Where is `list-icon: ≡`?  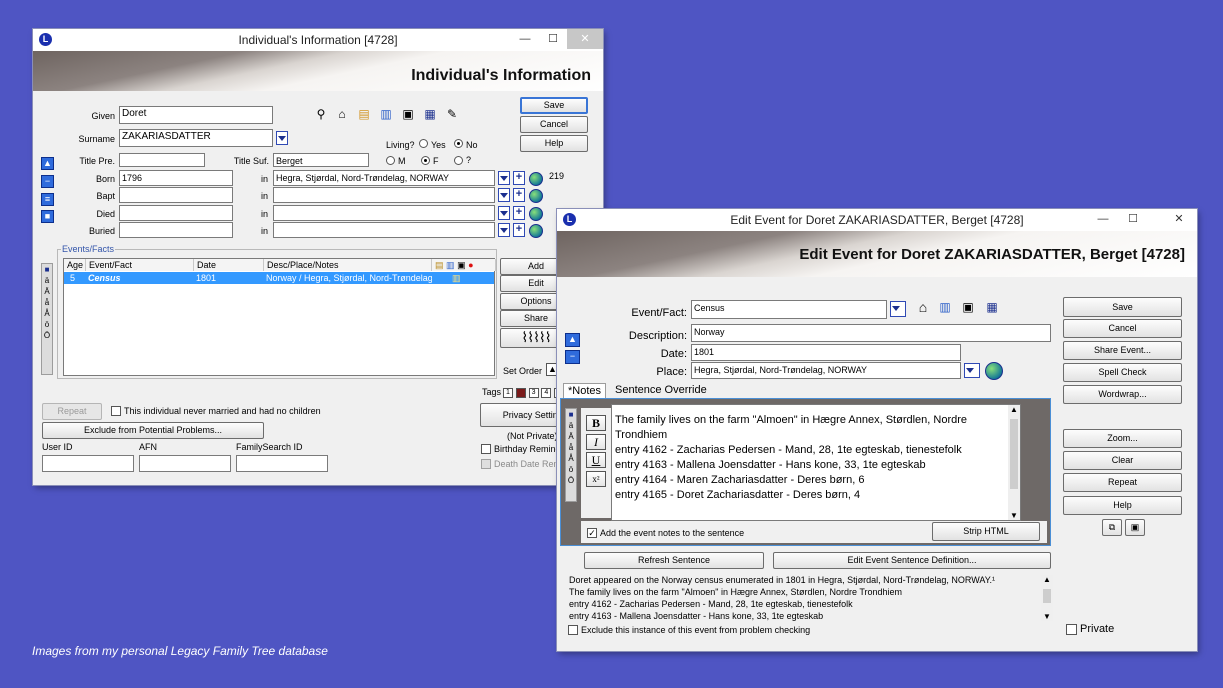
list-icon: ≡ is located at coordinates (47, 199).